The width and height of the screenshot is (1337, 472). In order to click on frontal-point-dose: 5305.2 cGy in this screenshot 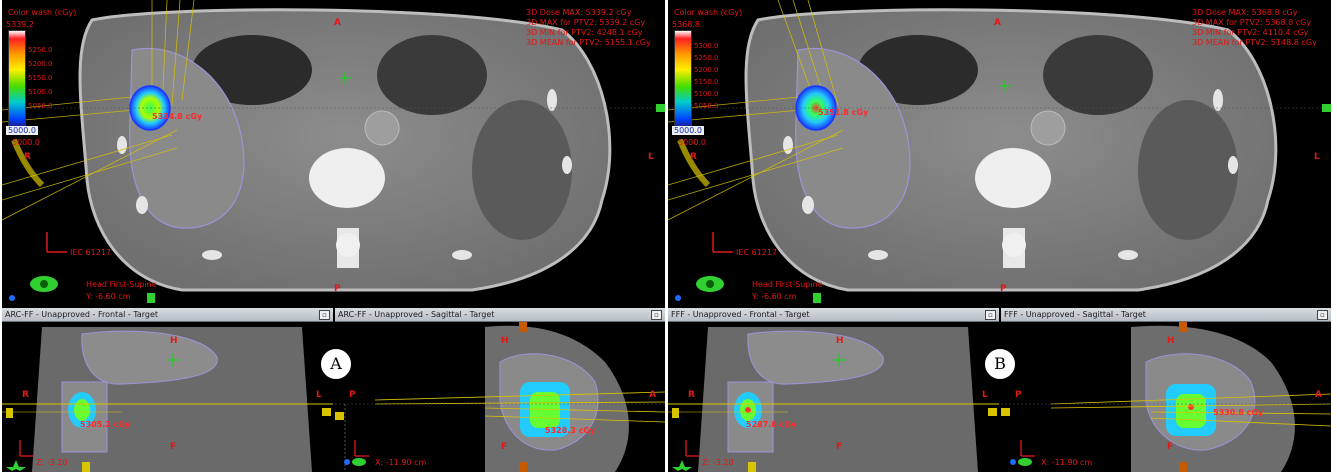, I will do `click(105, 424)`.